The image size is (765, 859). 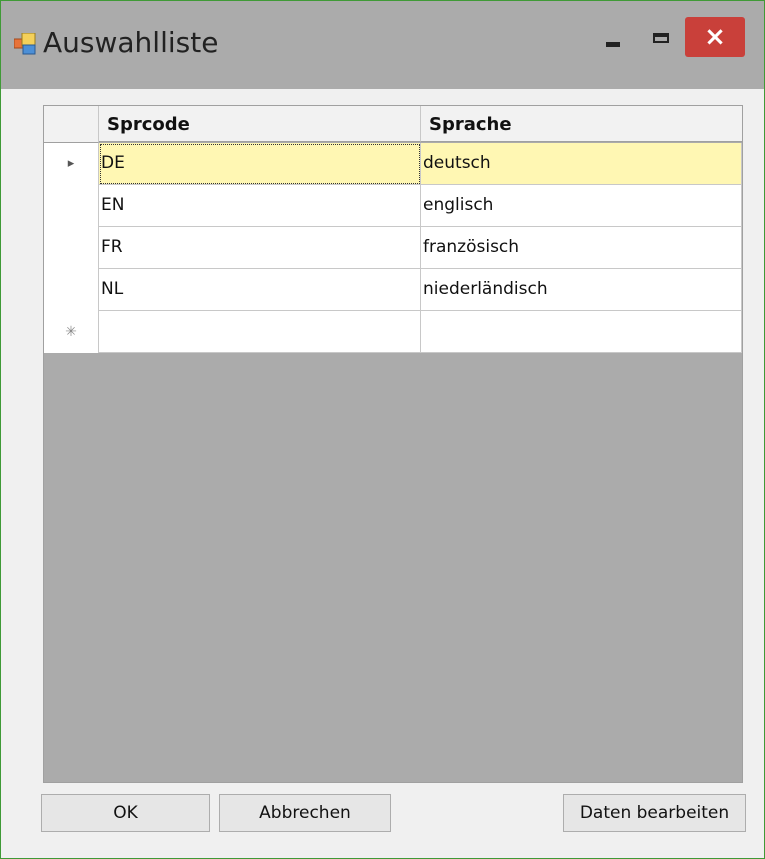 What do you see at coordinates (305, 813) in the screenshot?
I see `cancel-button: Abbrechen` at bounding box center [305, 813].